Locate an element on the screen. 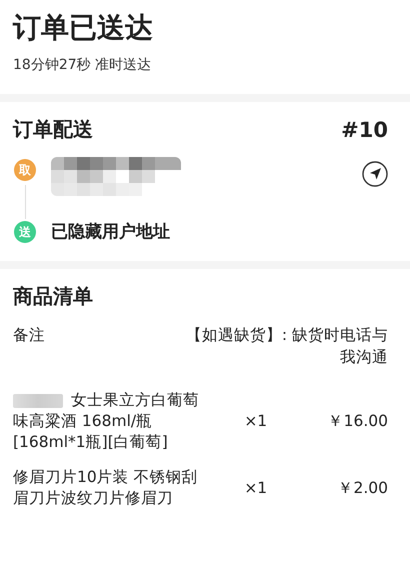 The height and width of the screenshot is (564, 410). page-title: 订单已送达 is located at coordinates (83, 28).